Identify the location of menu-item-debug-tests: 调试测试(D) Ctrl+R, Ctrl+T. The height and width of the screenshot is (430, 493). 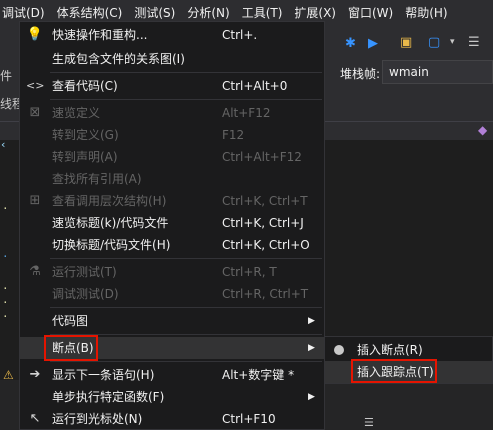
(172, 294).